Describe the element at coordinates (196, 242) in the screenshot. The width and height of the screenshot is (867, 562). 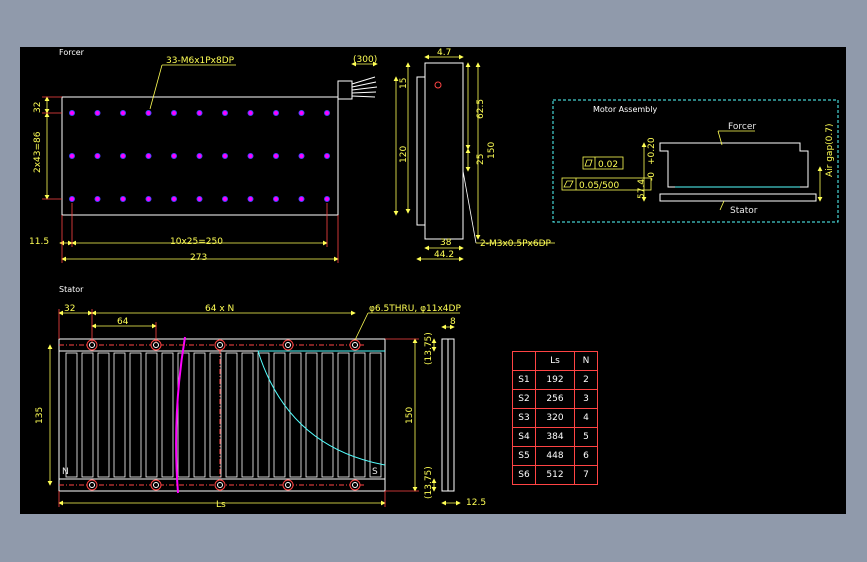
I see `dim-forcer-pitch-h: 10x25=250` at that location.